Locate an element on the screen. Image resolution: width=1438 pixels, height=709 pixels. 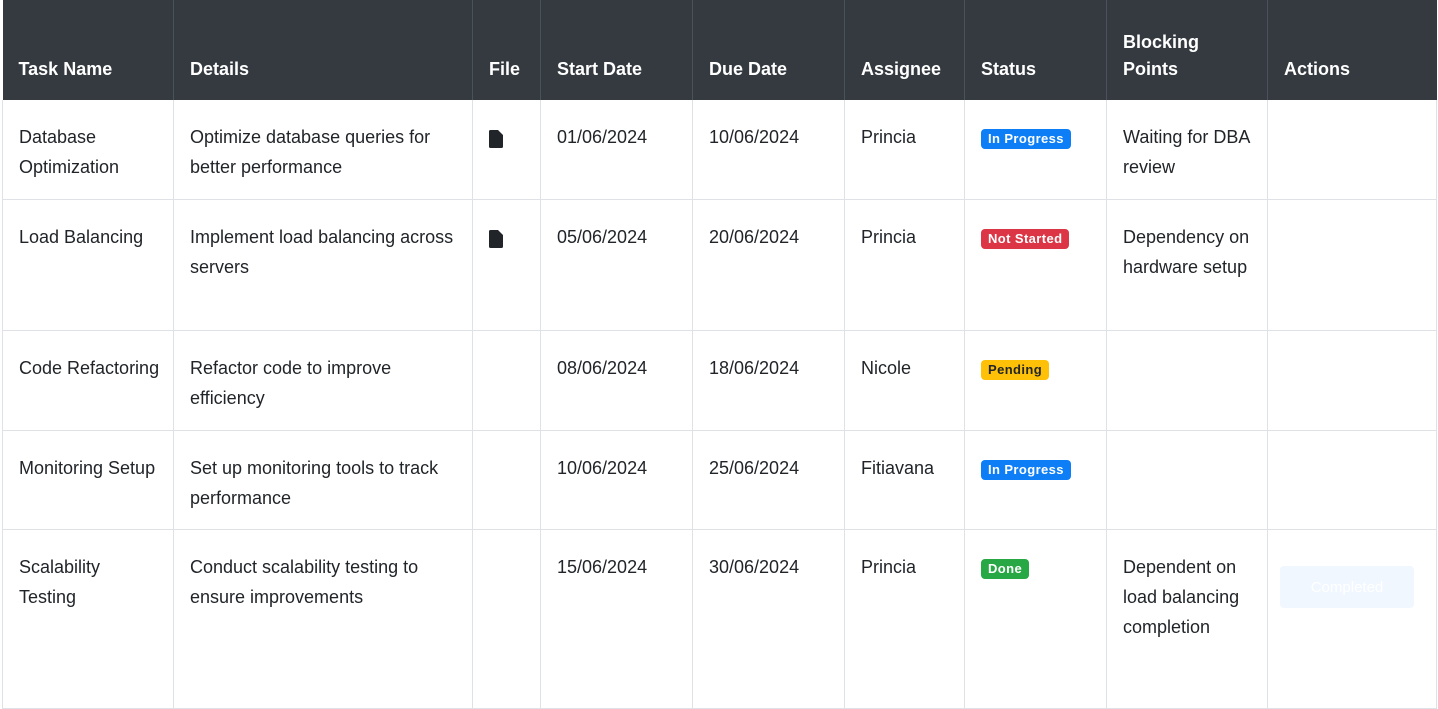
start-date-cell: 10/06/2024 is located at coordinates (616, 480).